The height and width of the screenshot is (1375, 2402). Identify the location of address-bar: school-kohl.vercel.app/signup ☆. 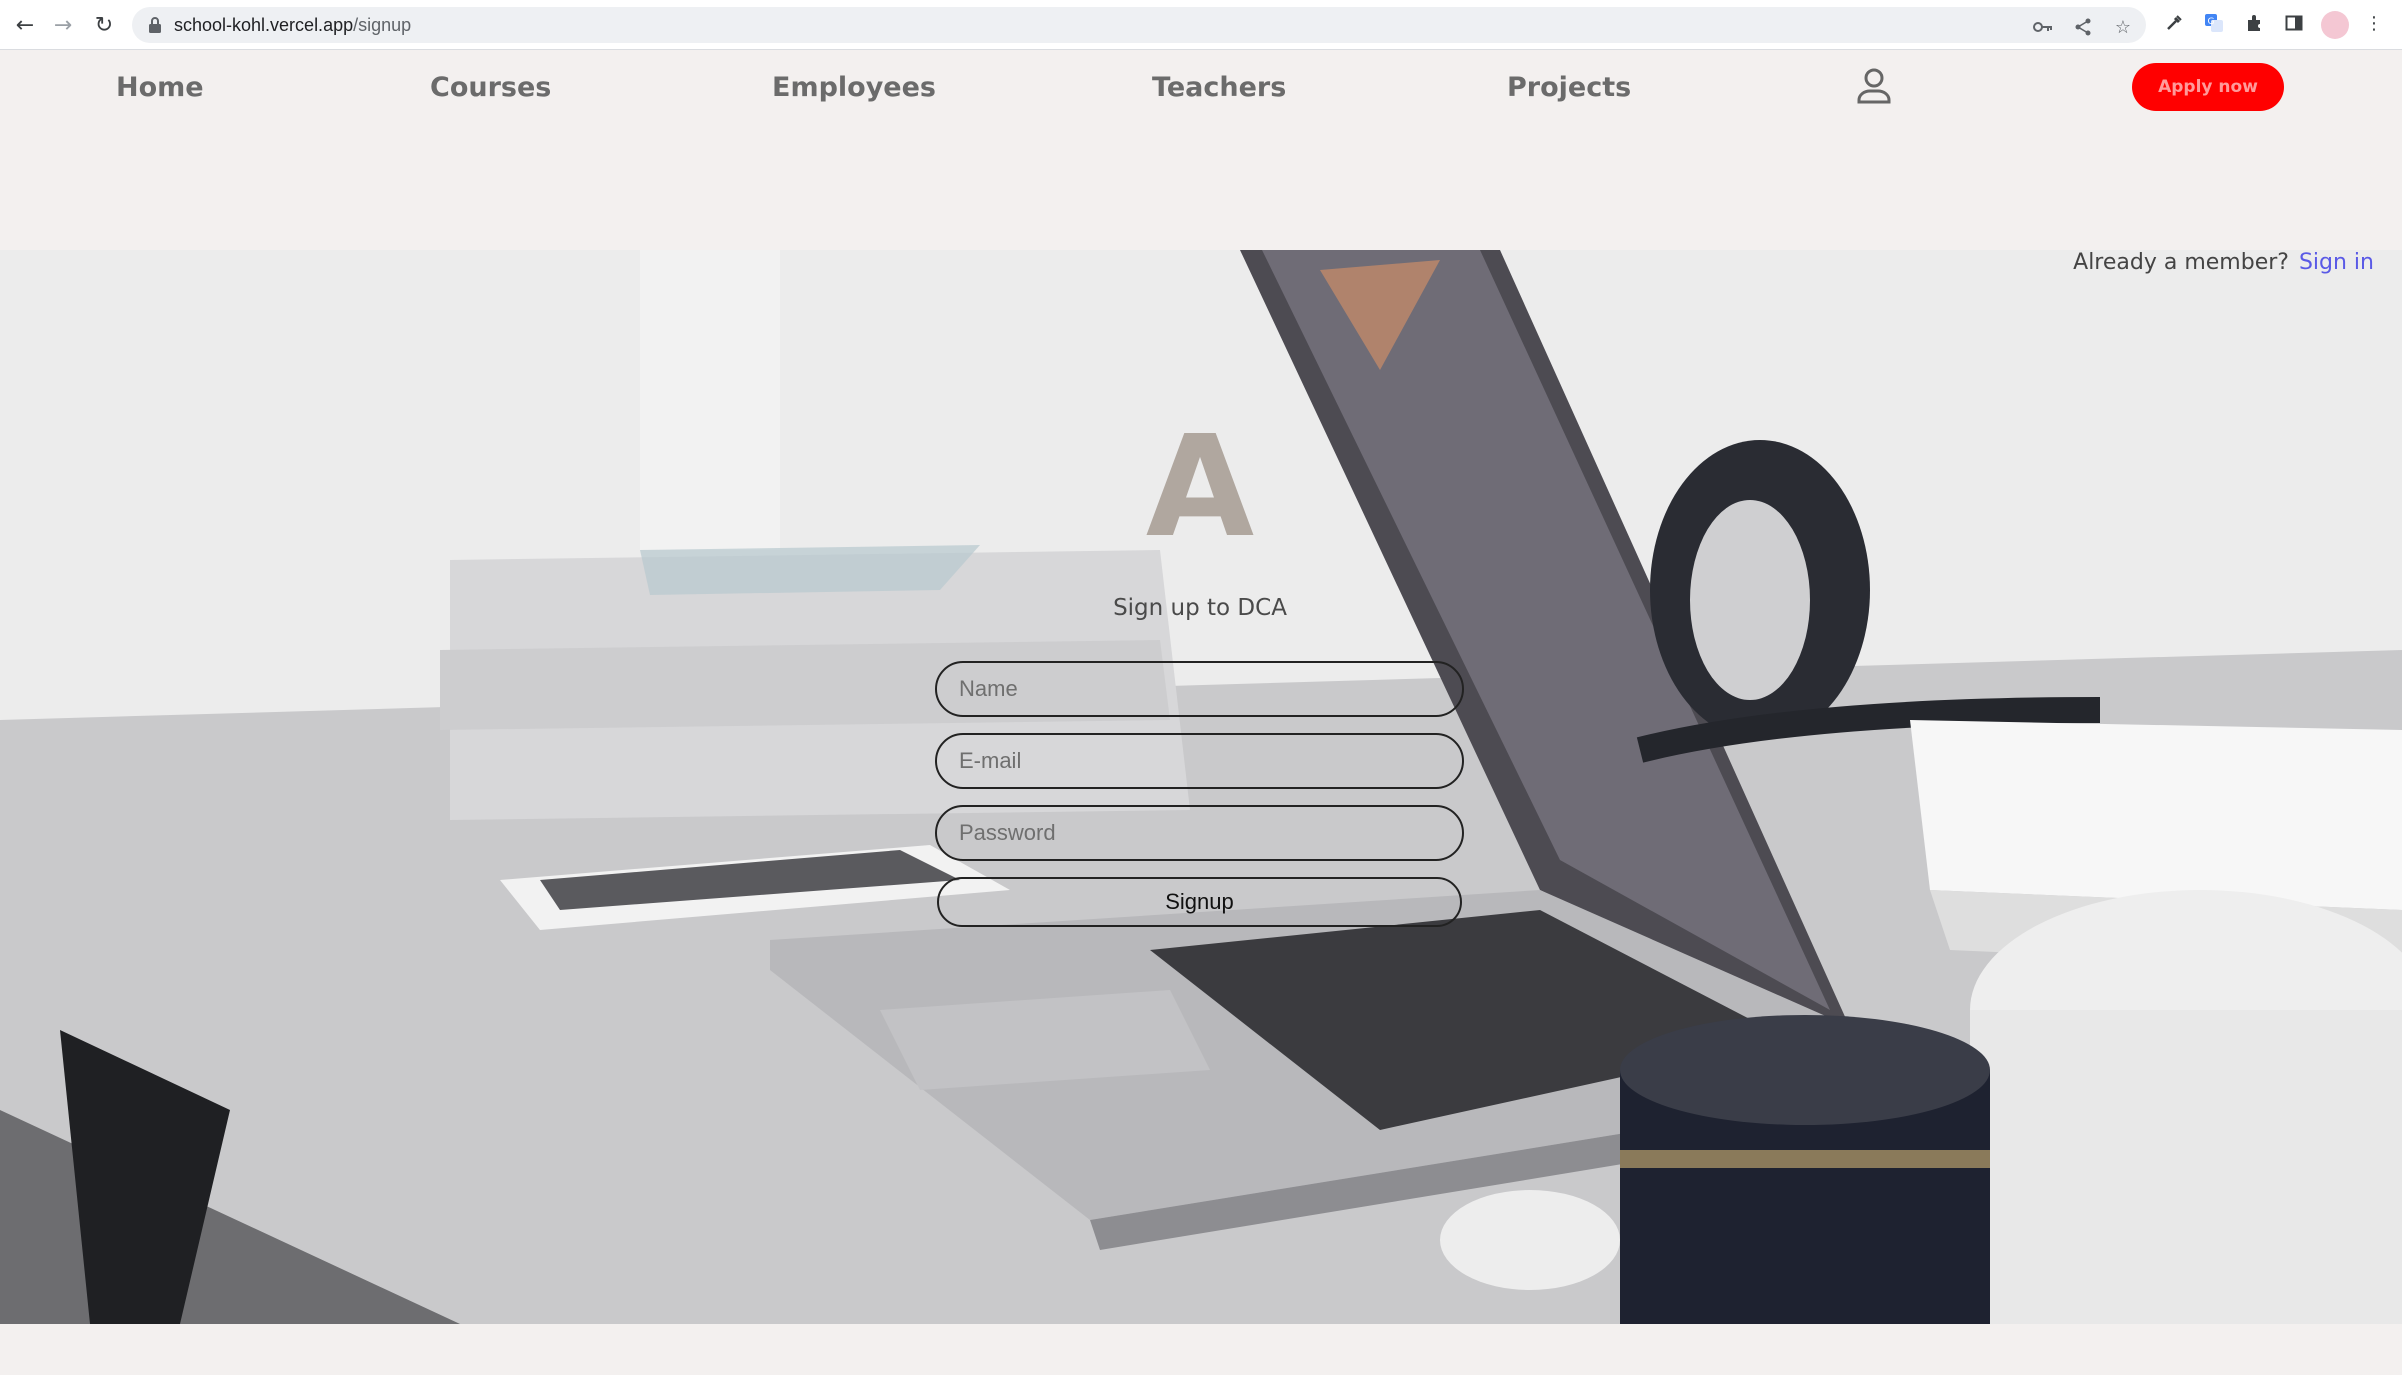
(1139, 25).